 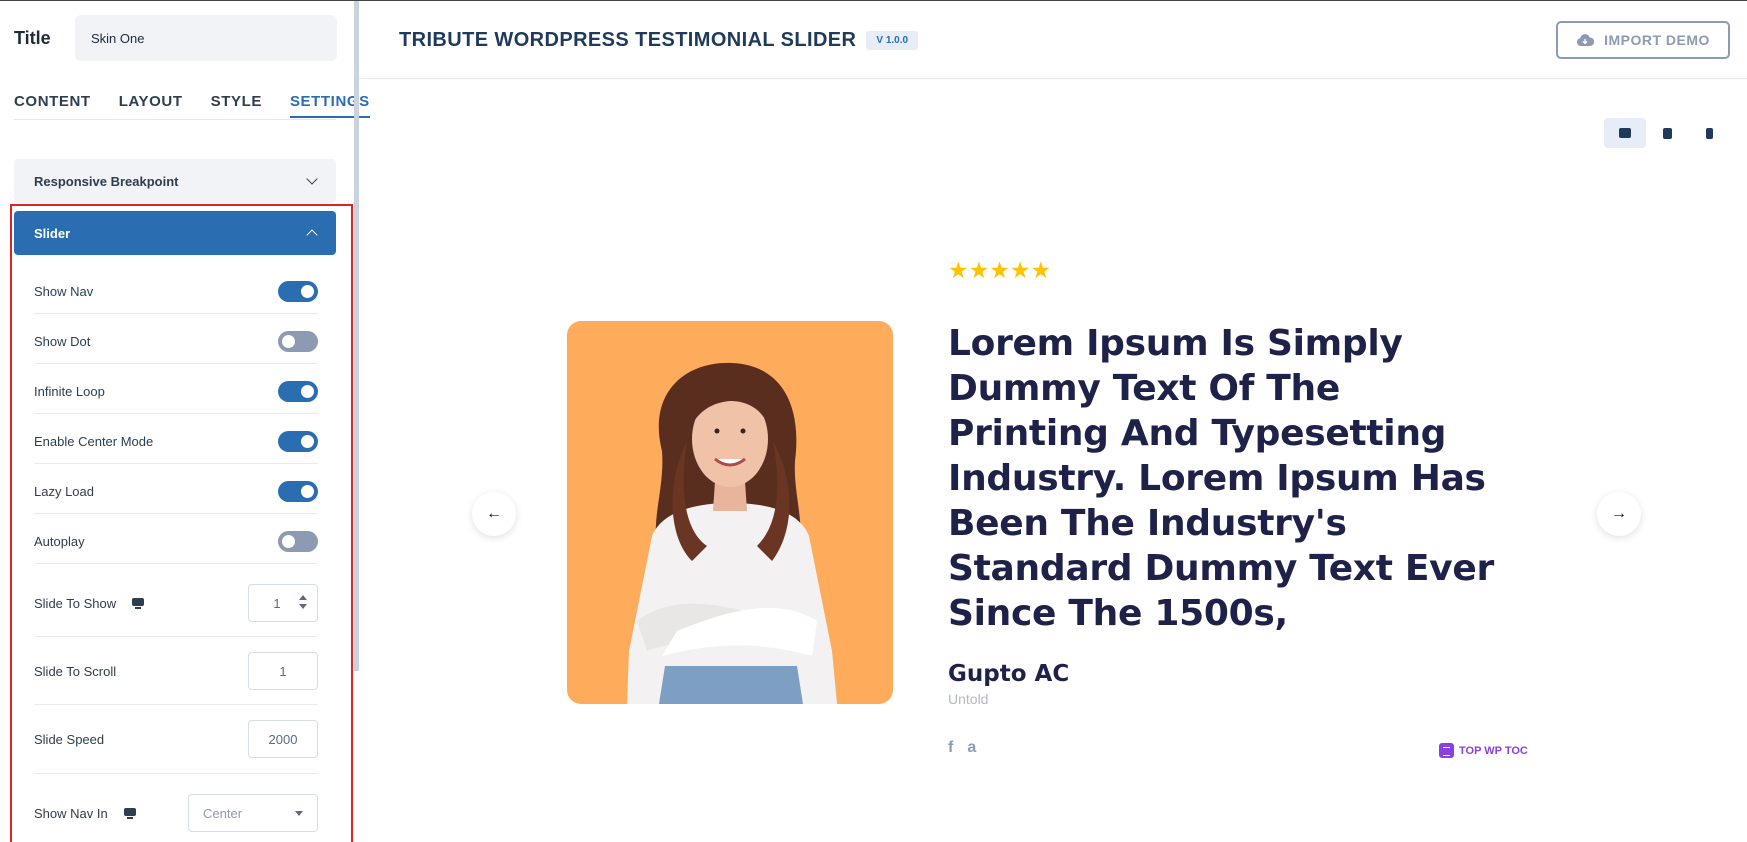 What do you see at coordinates (176, 341) in the screenshot?
I see `setting-show-dot: Show Dot` at bounding box center [176, 341].